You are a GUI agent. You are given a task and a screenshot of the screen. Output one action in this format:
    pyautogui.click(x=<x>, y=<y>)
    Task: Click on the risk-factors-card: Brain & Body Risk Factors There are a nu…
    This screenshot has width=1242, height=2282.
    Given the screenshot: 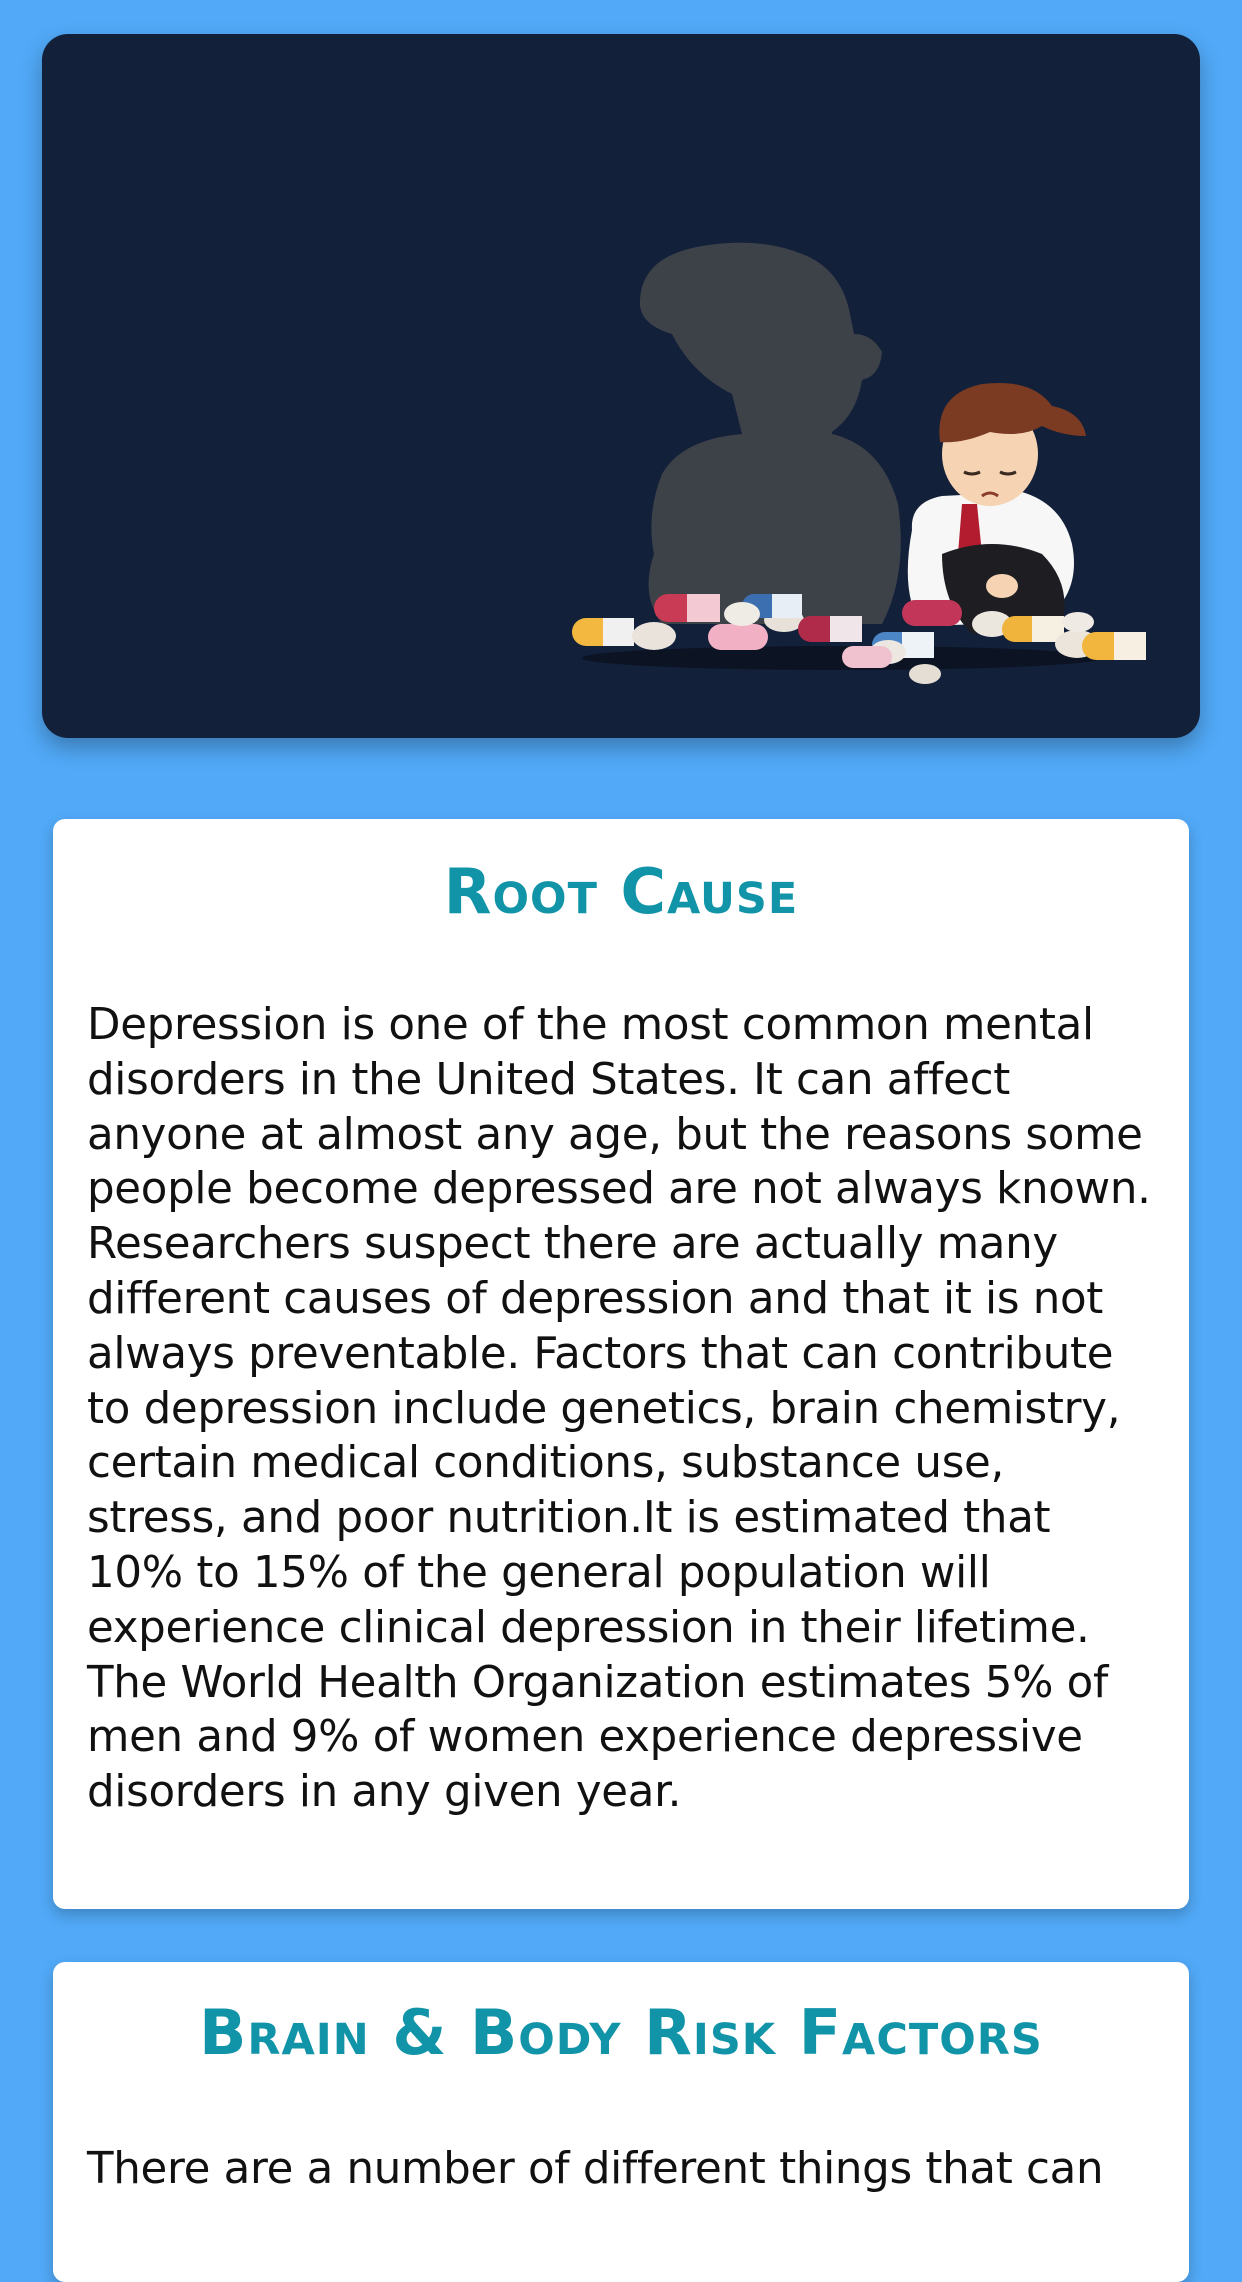 What is the action you would take?
    pyautogui.click(x=621, y=2122)
    